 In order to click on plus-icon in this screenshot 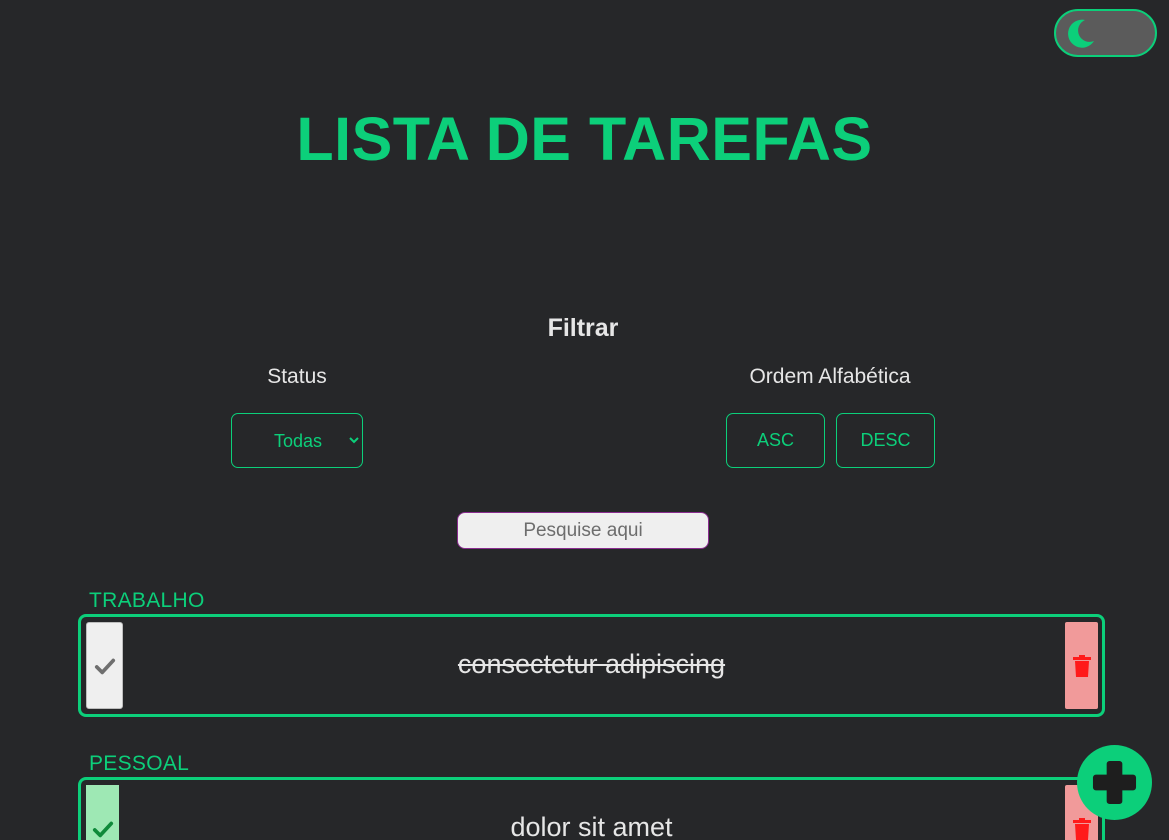, I will do `click(1114, 782)`.